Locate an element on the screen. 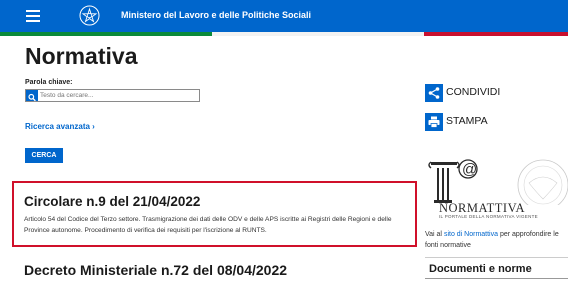 The width and height of the screenshot is (568, 300). search-submit-button: CERCA is located at coordinates (44, 155).